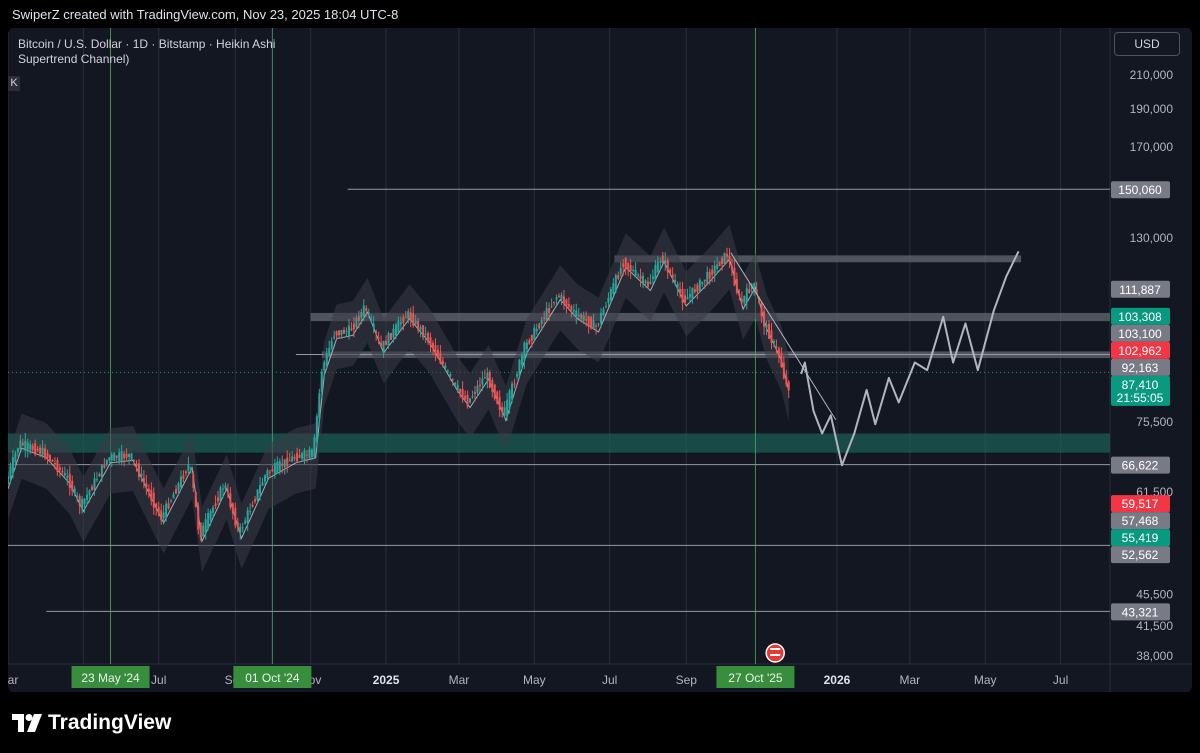  Describe the element at coordinates (1152, 147) in the screenshot. I see `price-axis-tick: 170,000` at that location.